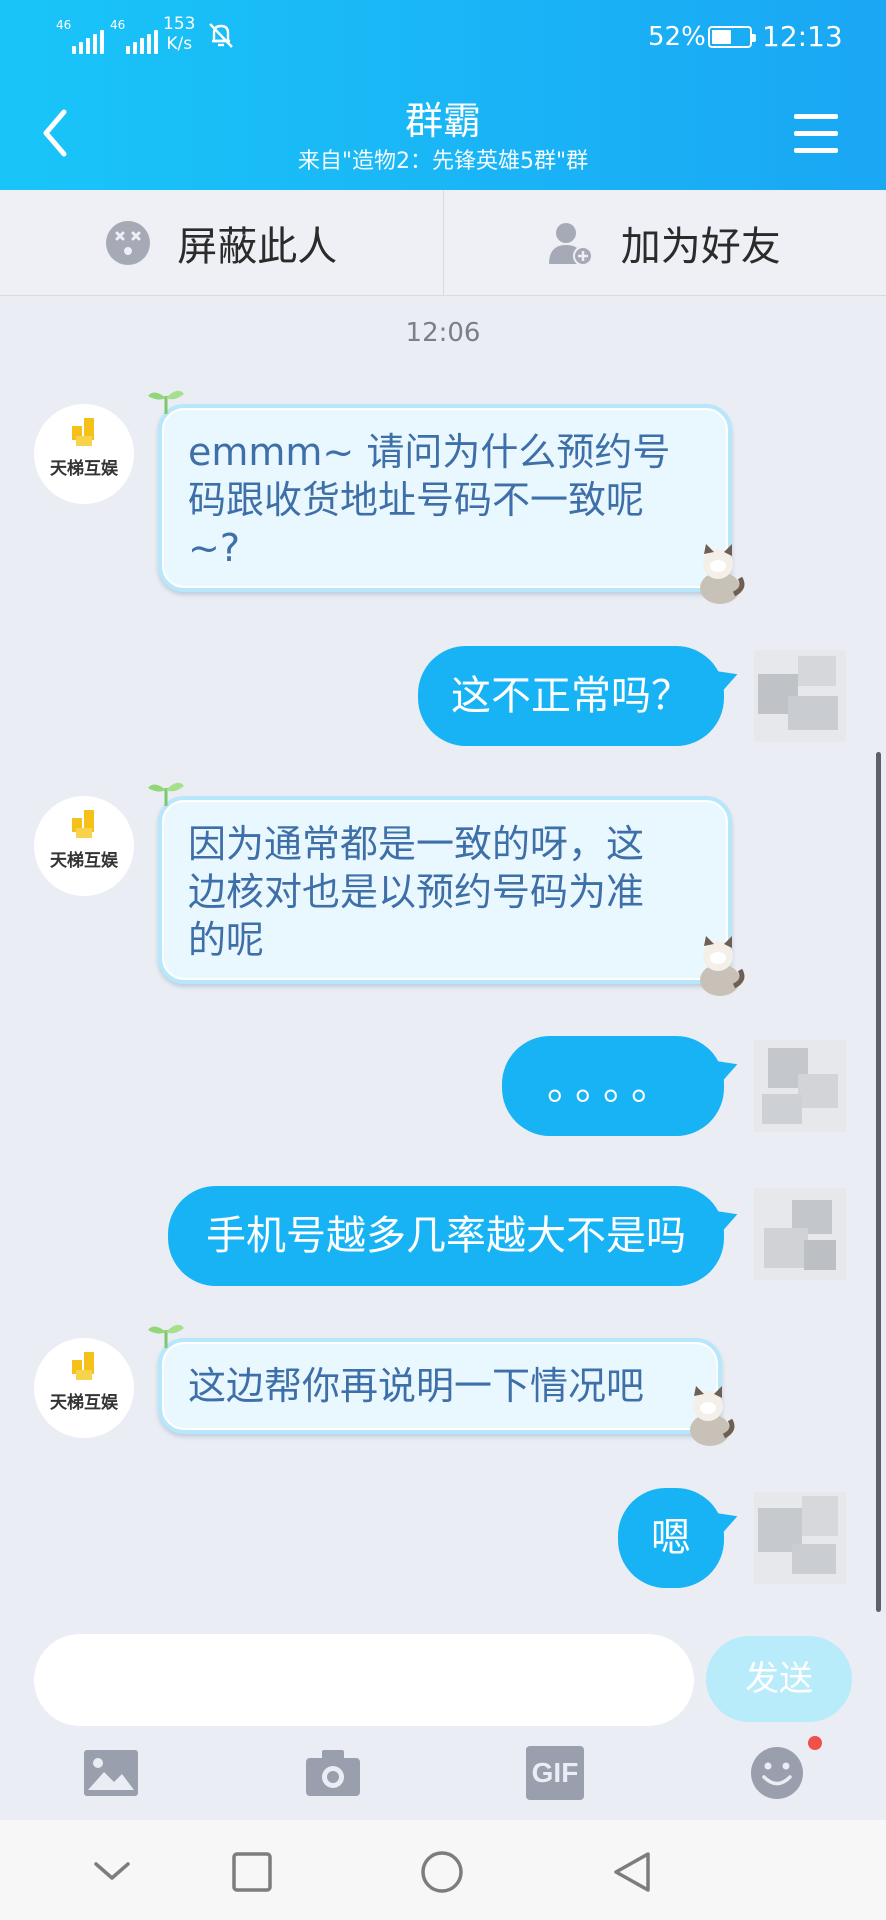  I want to click on scrollbar, so click(878, 1182).